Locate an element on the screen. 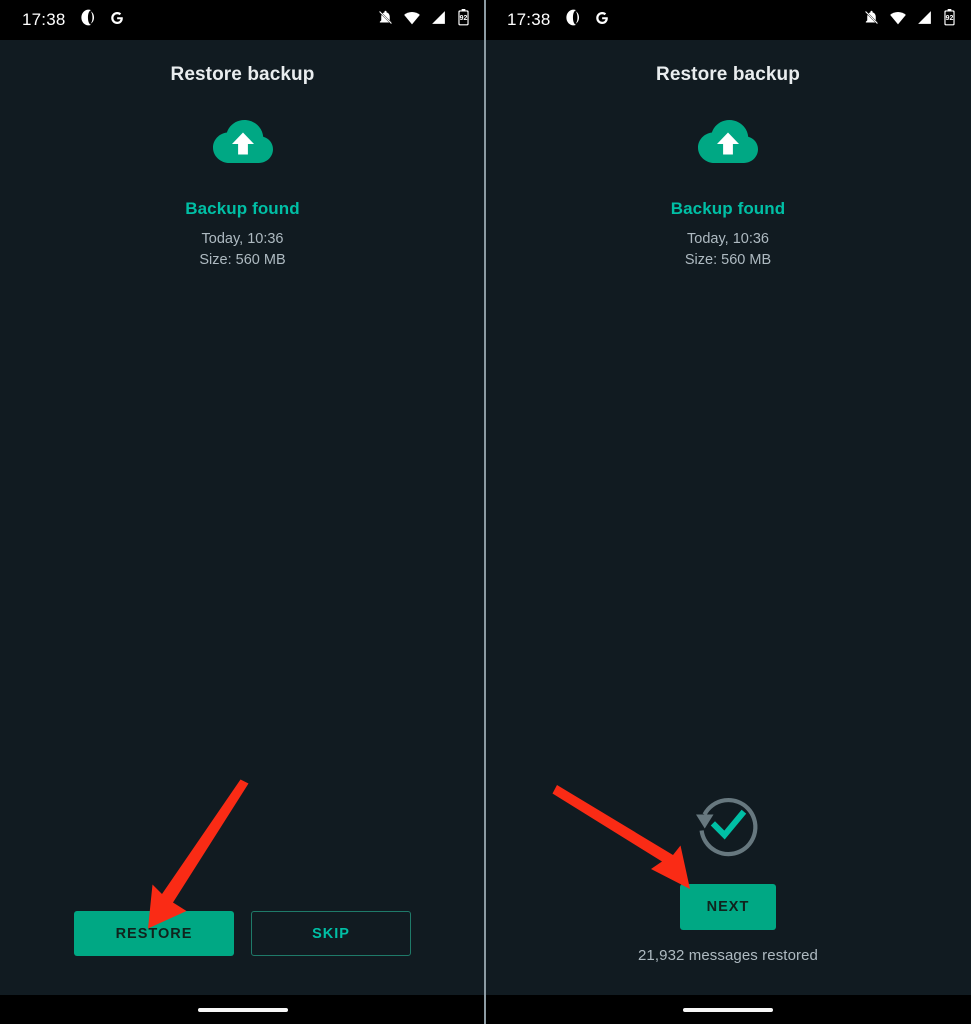  restore-action-bar: RESTORE SKIP is located at coordinates (242, 933).